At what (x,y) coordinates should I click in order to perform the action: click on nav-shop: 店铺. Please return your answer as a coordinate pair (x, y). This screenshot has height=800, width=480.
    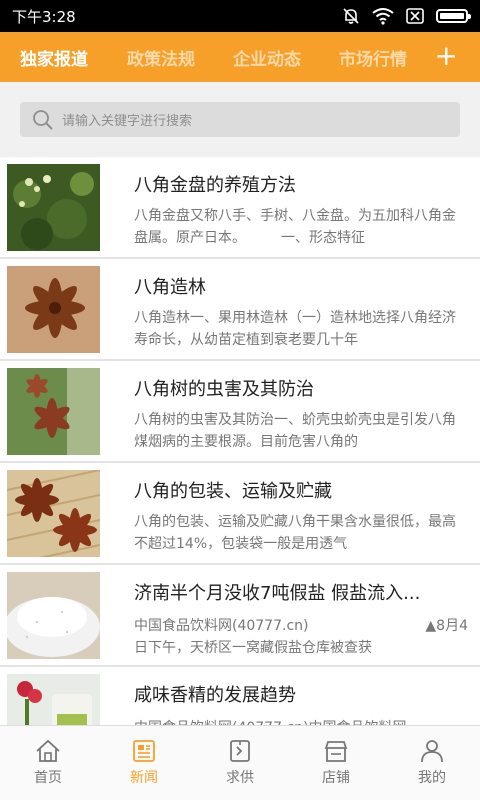
    Looking at the image, I should click on (336, 763).